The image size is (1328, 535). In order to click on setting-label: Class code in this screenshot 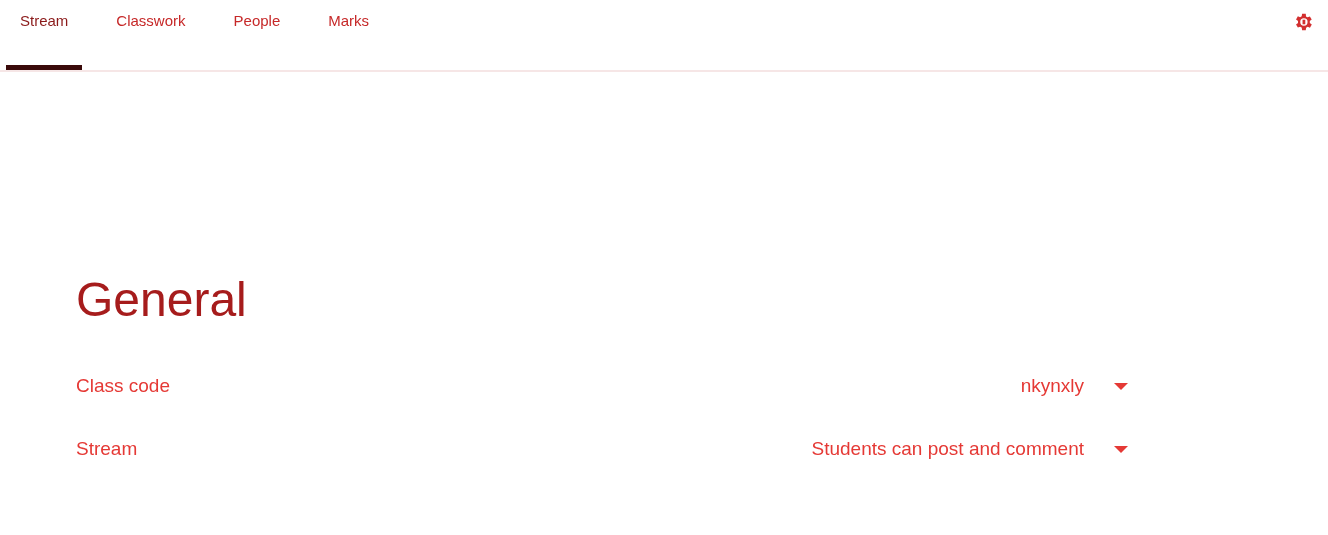, I will do `click(123, 386)`.